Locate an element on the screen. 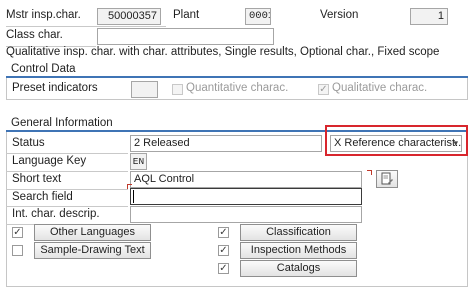  mstr-insp-char-label: Mstr insp.char. is located at coordinates (43, 15).